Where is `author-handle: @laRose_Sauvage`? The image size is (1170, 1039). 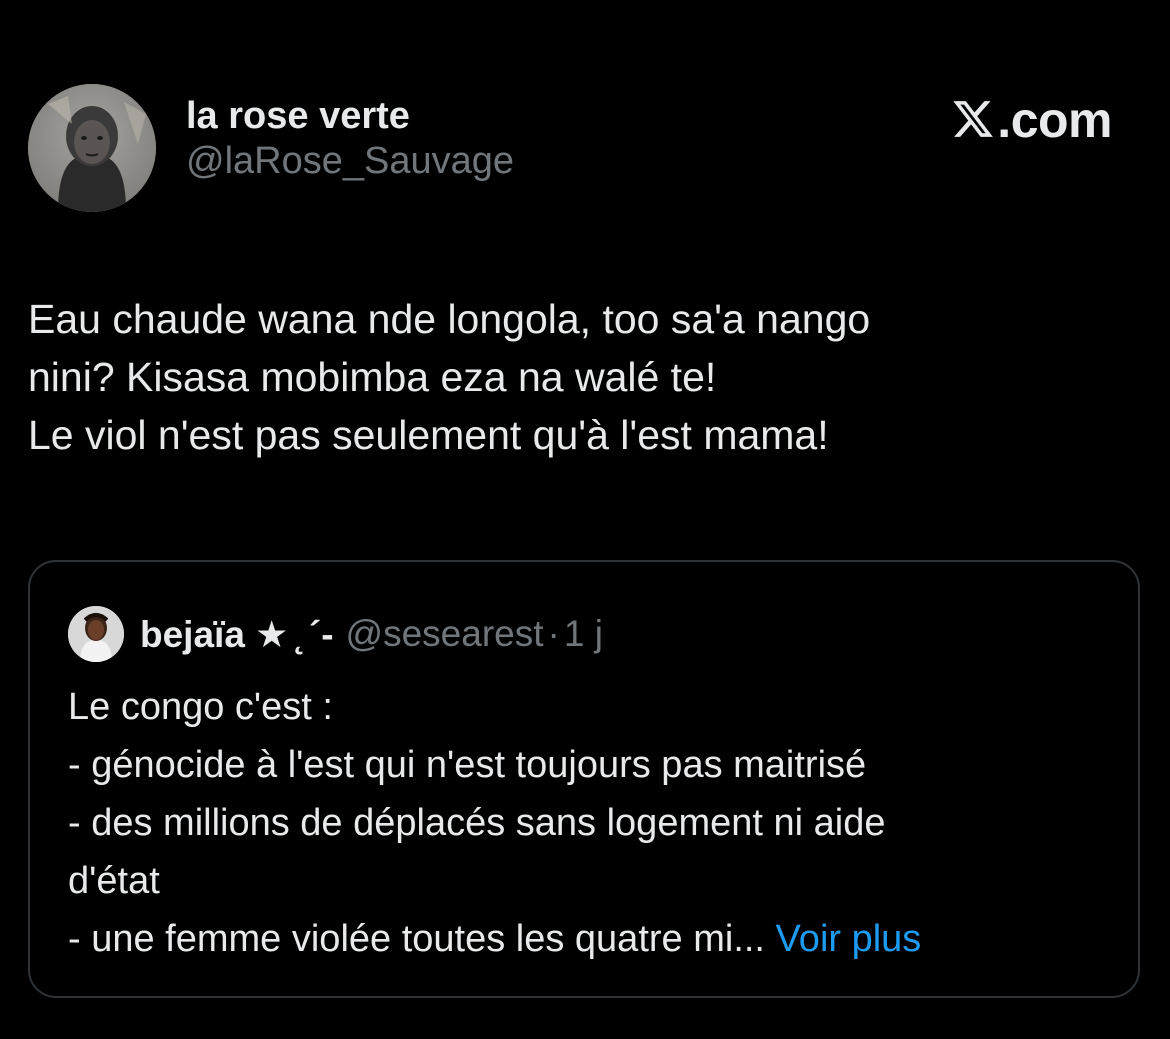
author-handle: @laRose_Sauvage is located at coordinates (350, 161).